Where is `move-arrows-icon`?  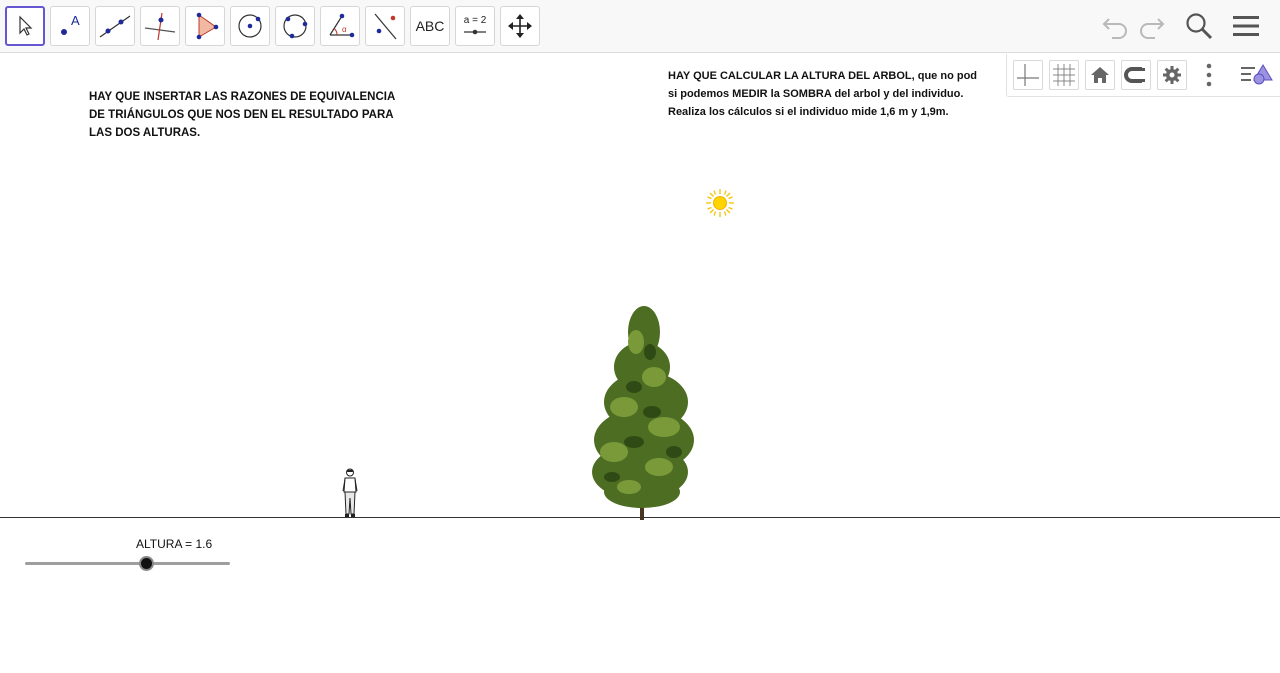
move-arrows-icon is located at coordinates (520, 26).